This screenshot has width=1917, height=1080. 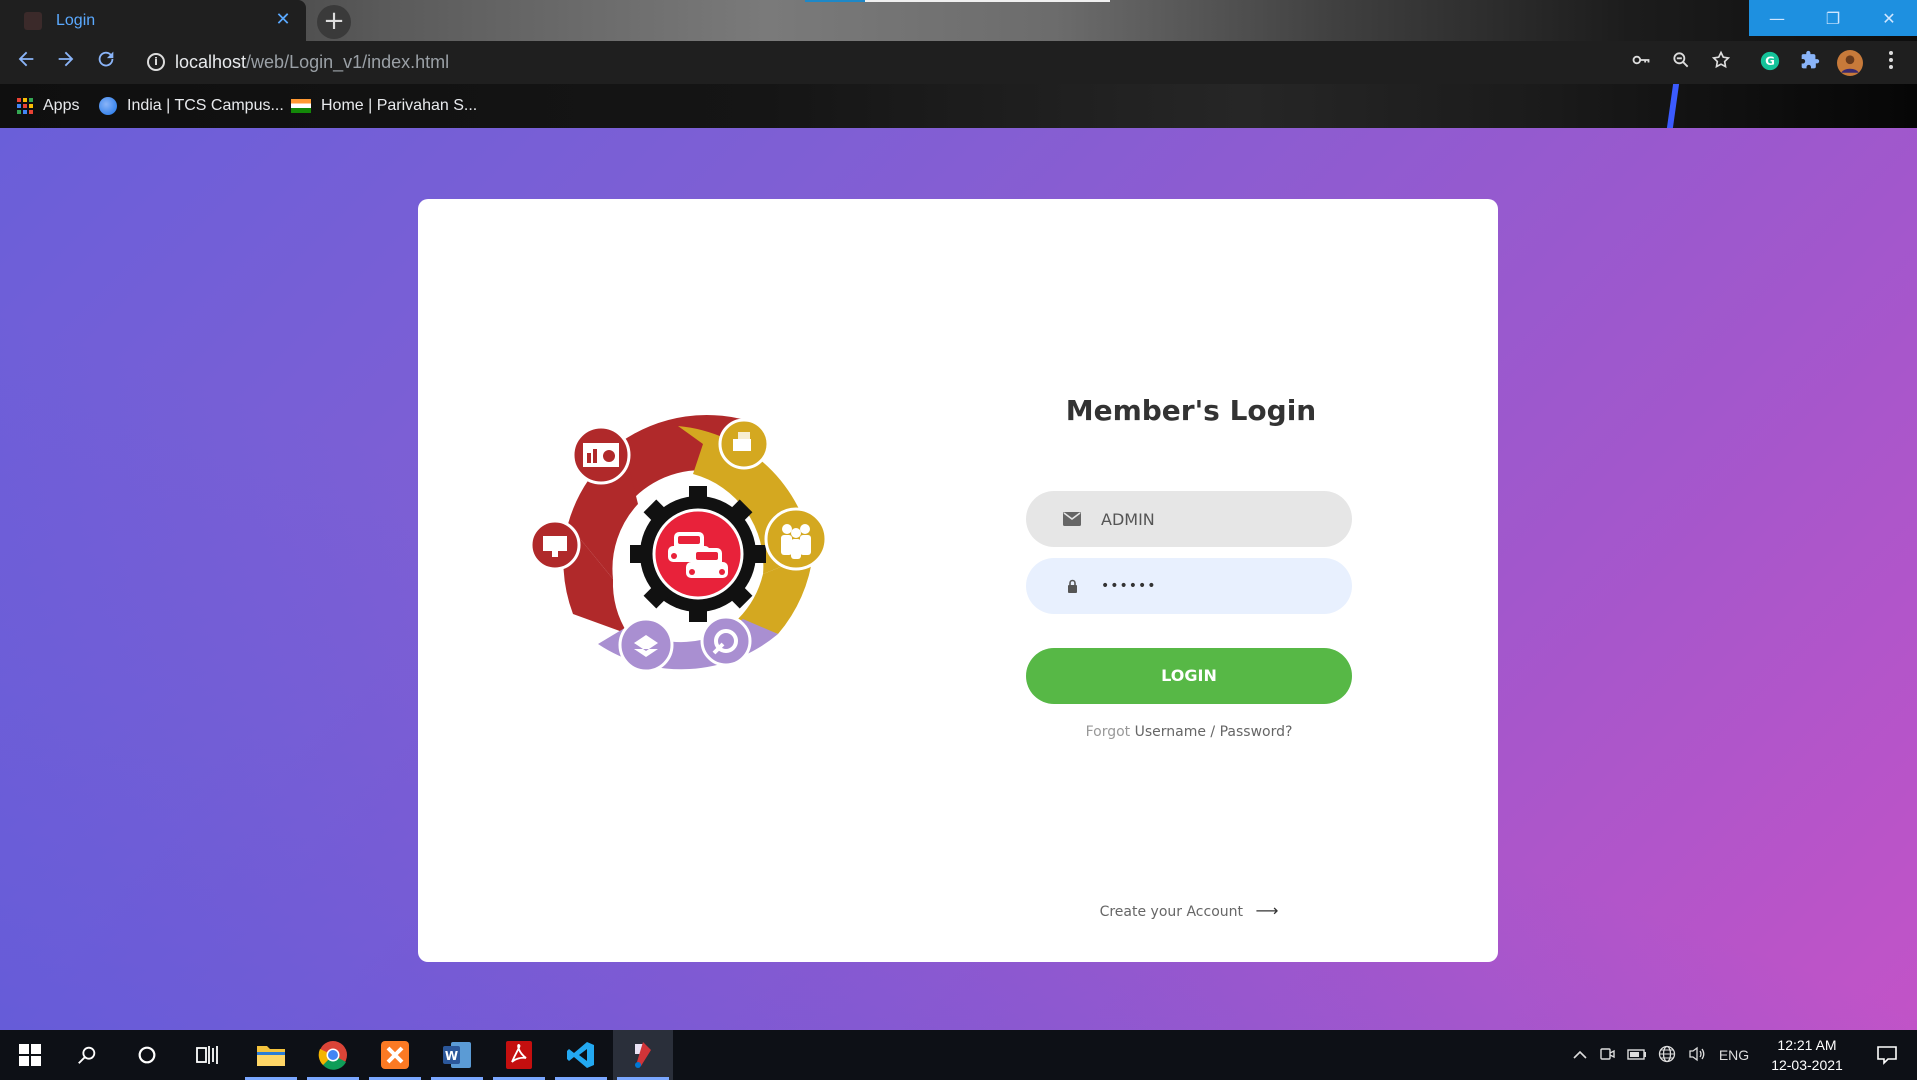 I want to click on browser-toolbar: i localhost/web/Login_v1/index.html G, so click(x=958, y=62).